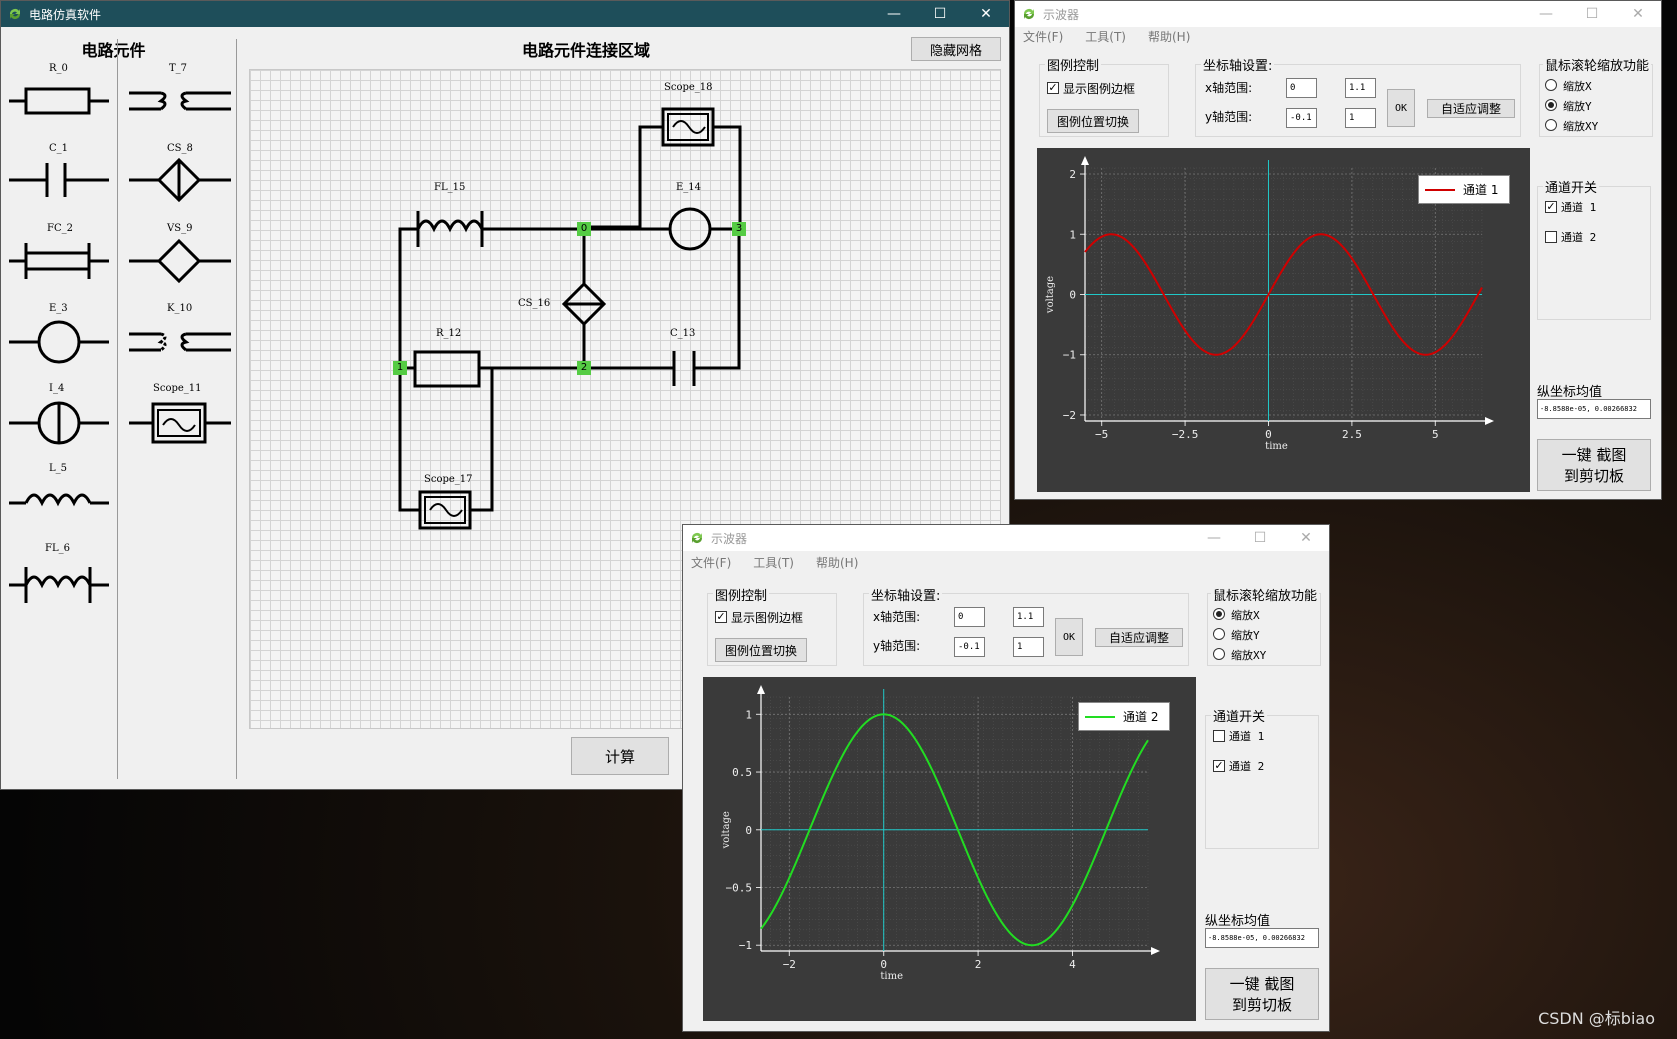 Image resolution: width=1677 pixels, height=1039 pixels. I want to click on palette-scope, so click(180, 423).